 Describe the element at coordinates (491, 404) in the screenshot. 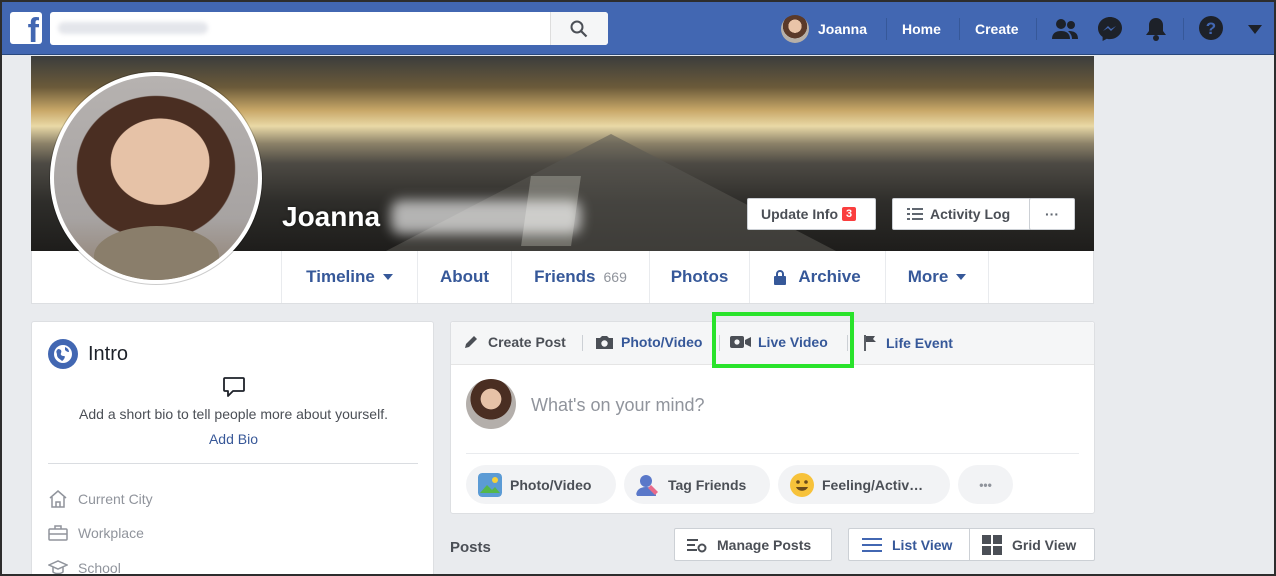

I see `composer-avatar` at that location.